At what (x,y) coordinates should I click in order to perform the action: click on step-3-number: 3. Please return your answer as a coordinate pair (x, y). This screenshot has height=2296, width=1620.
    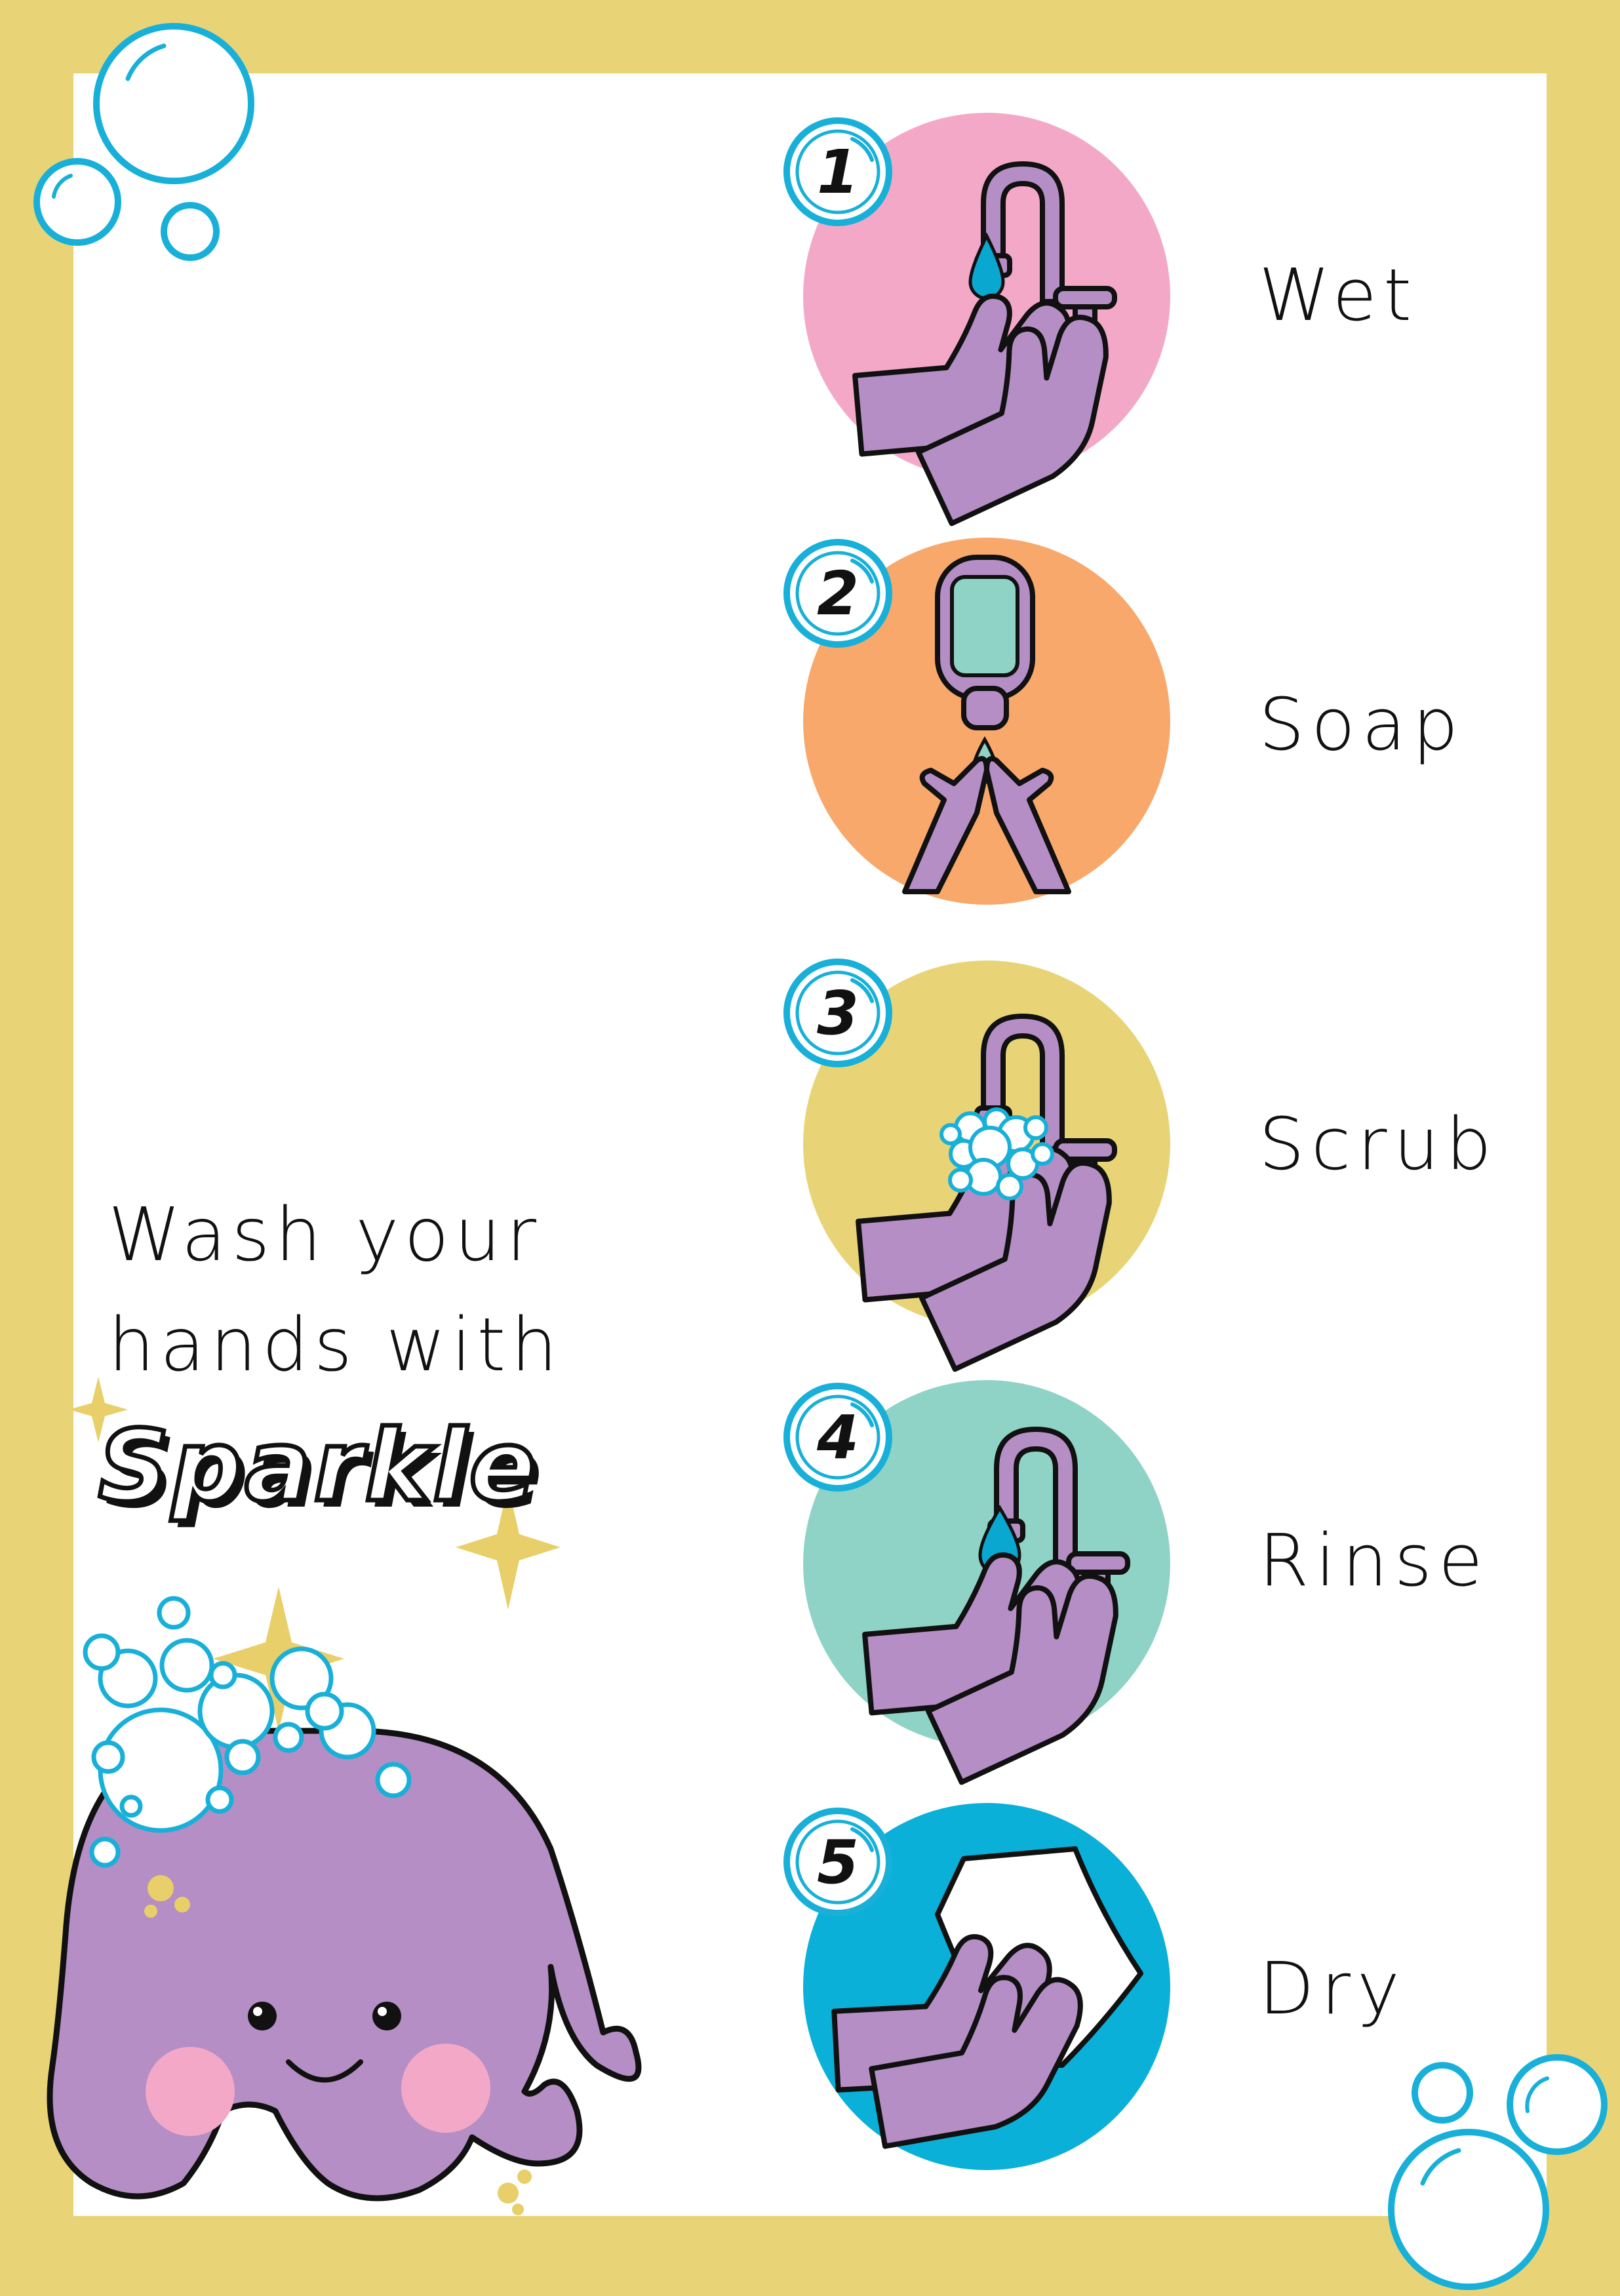
    Looking at the image, I should click on (838, 1013).